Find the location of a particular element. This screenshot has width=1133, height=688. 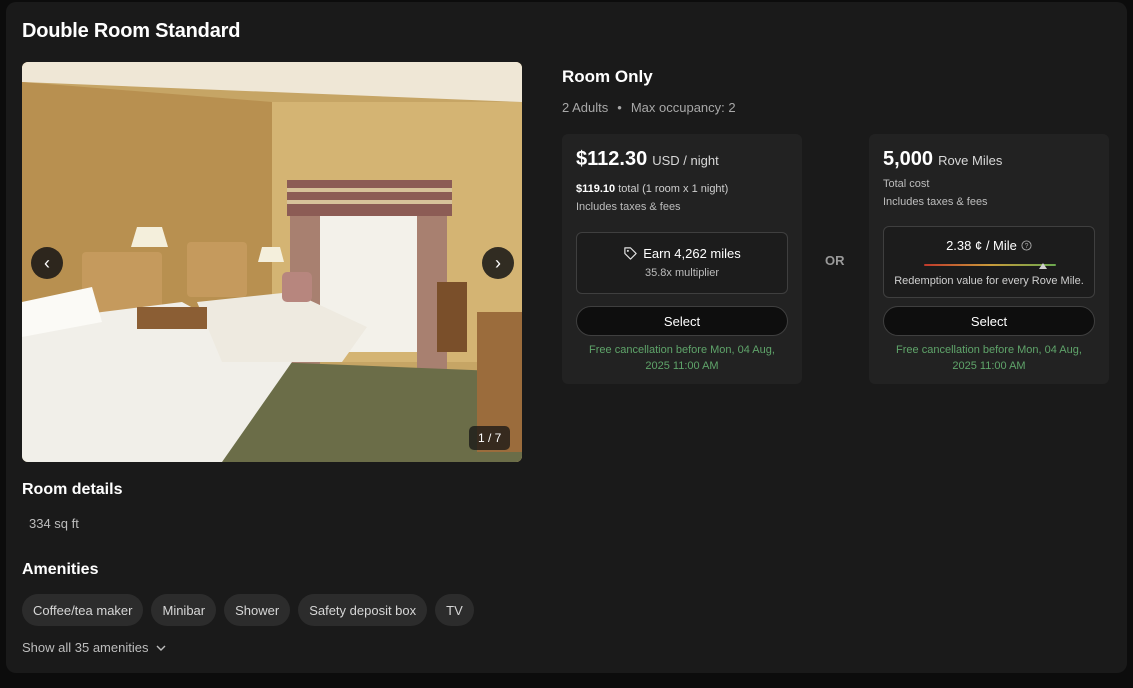

miles-unit: Rove Miles is located at coordinates (970, 160).